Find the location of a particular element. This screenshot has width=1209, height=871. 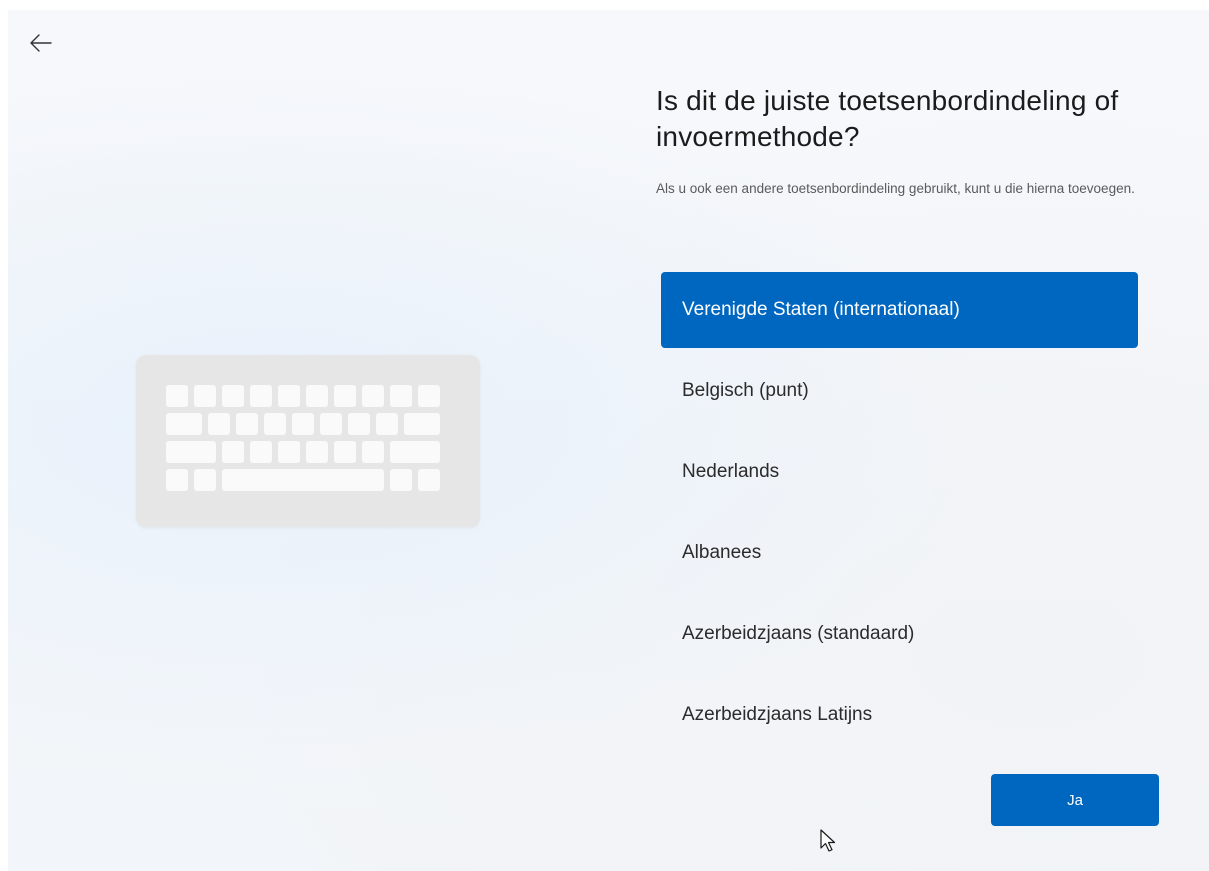

layout-item: Azerbeidzjaans (standaard) is located at coordinates (899, 634).